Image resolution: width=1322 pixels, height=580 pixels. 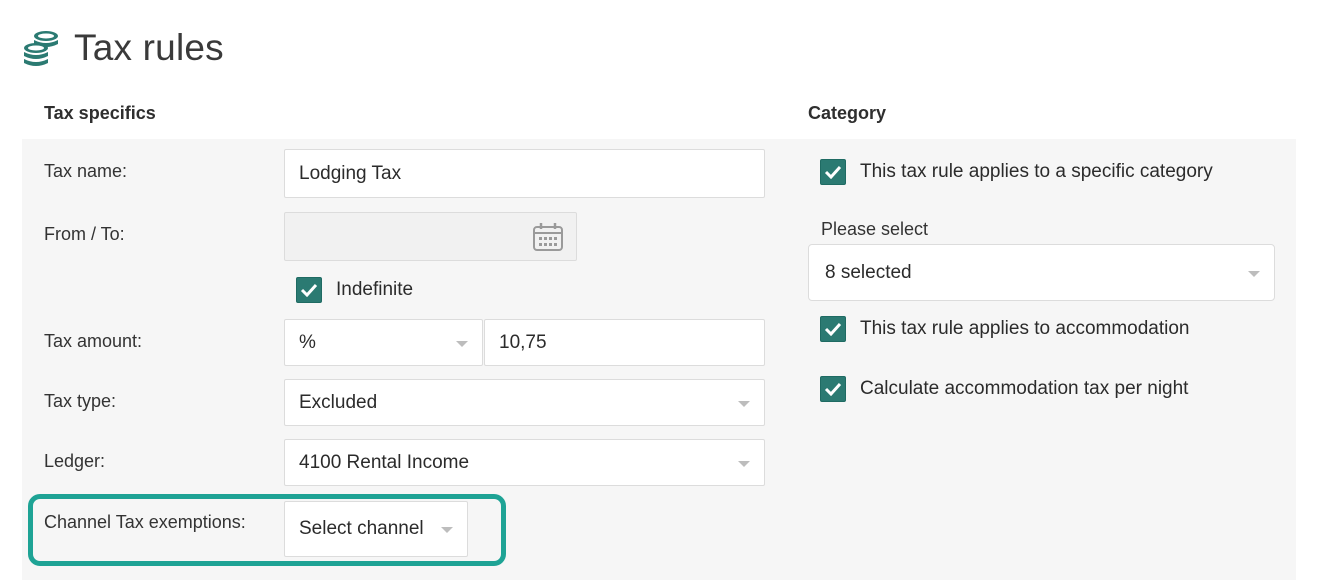 I want to click on tax-amount-unit-select: %, so click(x=383, y=342).